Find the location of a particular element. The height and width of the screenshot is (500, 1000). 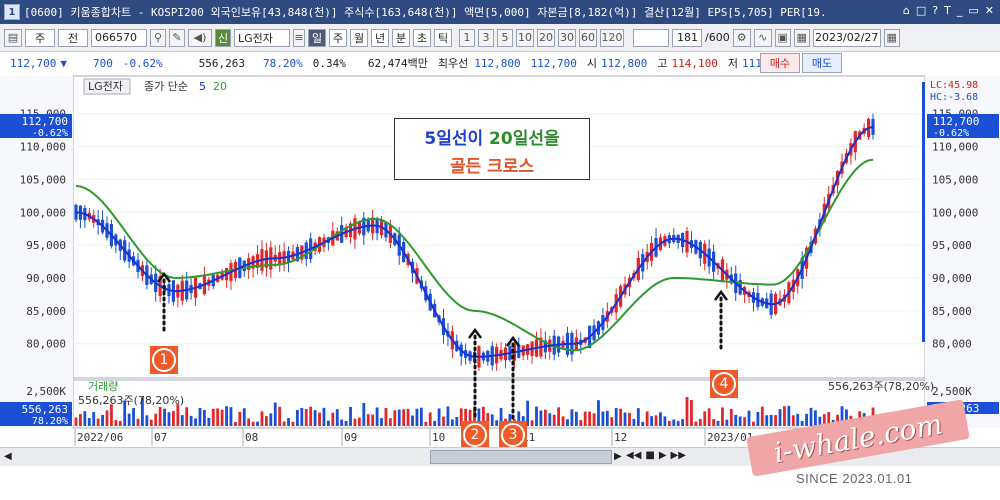

font-icon: T is located at coordinates (947, 10).